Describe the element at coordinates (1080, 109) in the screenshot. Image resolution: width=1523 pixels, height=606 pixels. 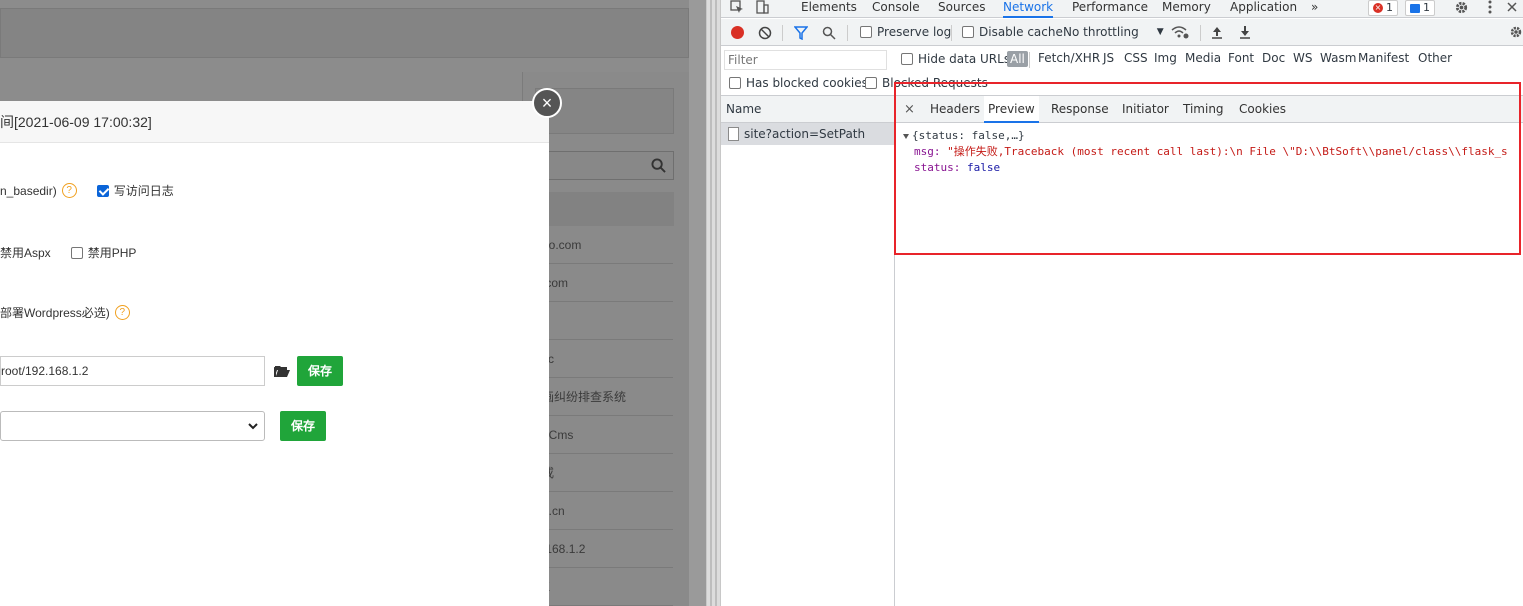
I see `tab-response: Response` at that location.